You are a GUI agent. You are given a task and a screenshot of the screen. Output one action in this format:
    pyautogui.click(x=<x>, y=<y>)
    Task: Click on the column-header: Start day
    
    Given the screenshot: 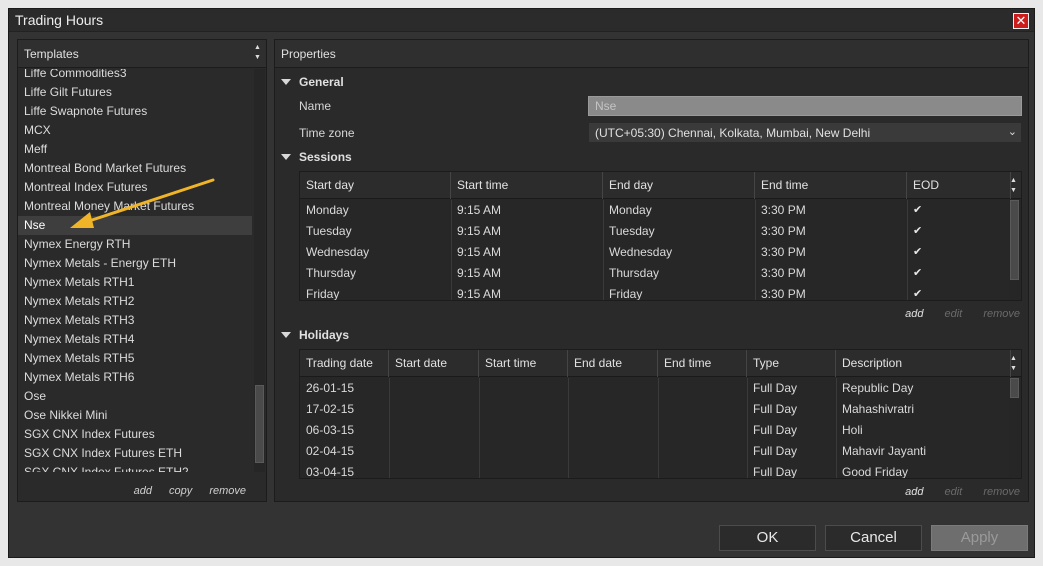 What is the action you would take?
    pyautogui.click(x=375, y=185)
    